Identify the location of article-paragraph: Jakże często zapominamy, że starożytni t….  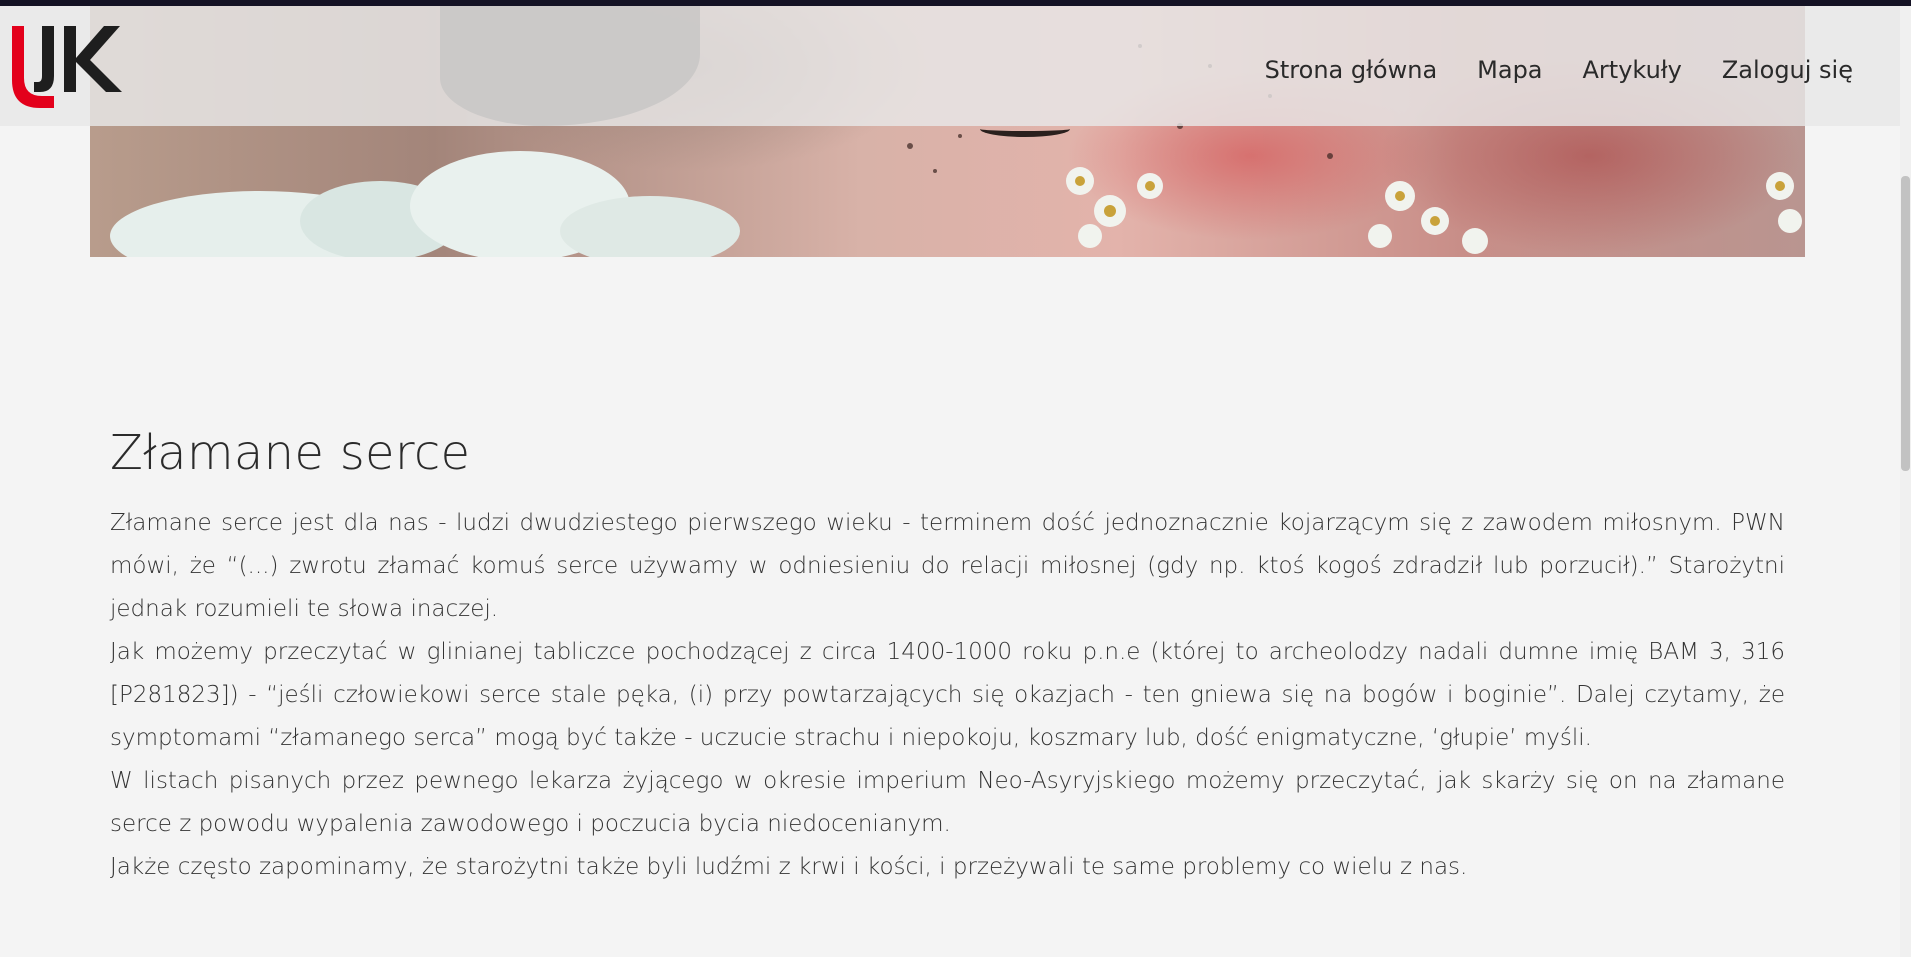
(789, 867).